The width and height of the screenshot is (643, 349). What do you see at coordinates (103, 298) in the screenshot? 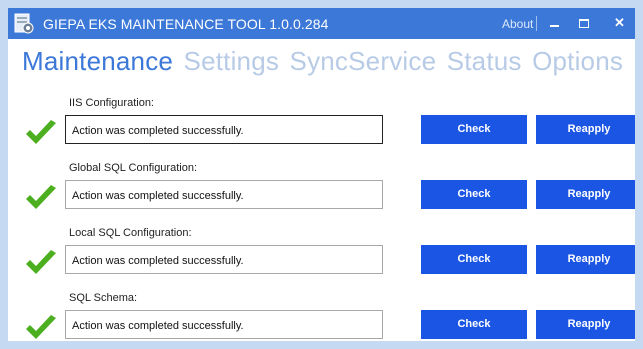
I see `section-label: SQL Schema:` at bounding box center [103, 298].